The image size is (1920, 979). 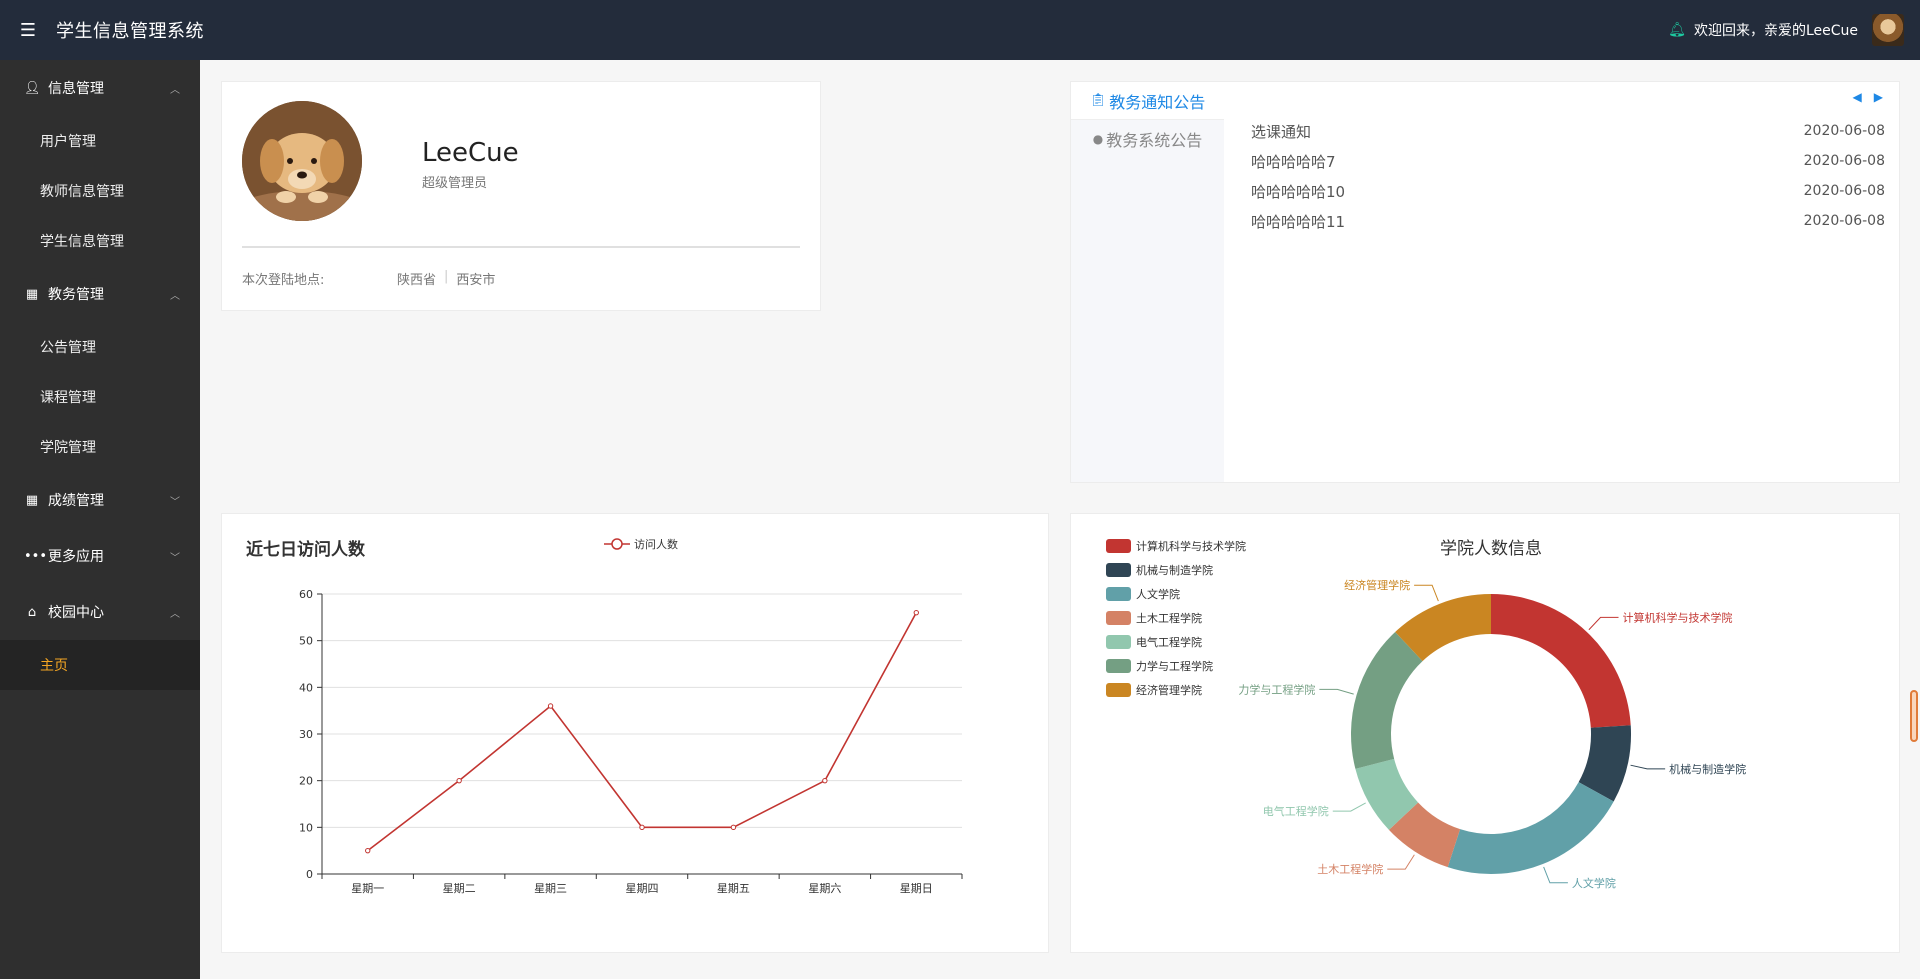 What do you see at coordinates (100, 556) in the screenshot?
I see `sidebar-group-more: ••• 更多应用 ﹀` at bounding box center [100, 556].